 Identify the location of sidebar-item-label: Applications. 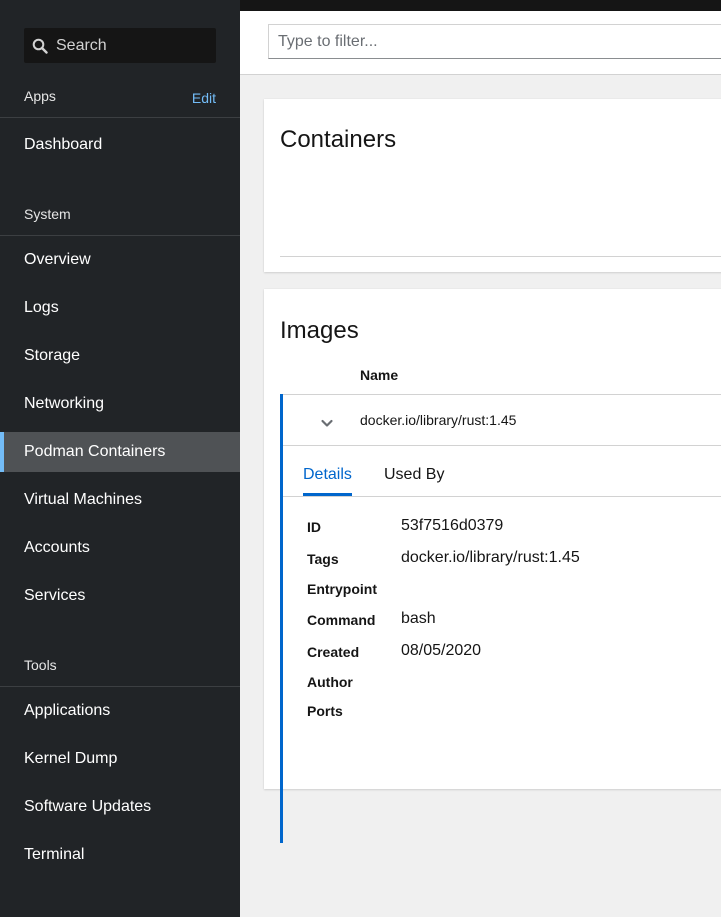
(67, 710).